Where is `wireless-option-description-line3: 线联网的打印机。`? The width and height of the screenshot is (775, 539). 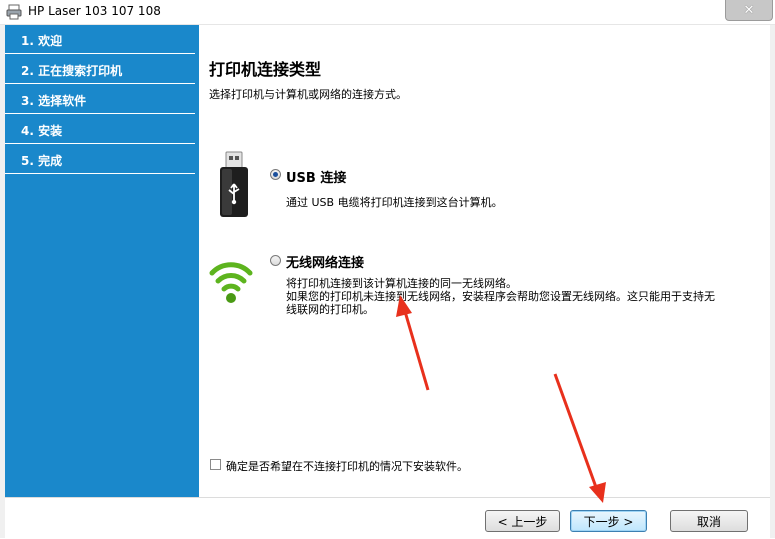 wireless-option-description-line3: 线联网的打印机。 is located at coordinates (330, 309).